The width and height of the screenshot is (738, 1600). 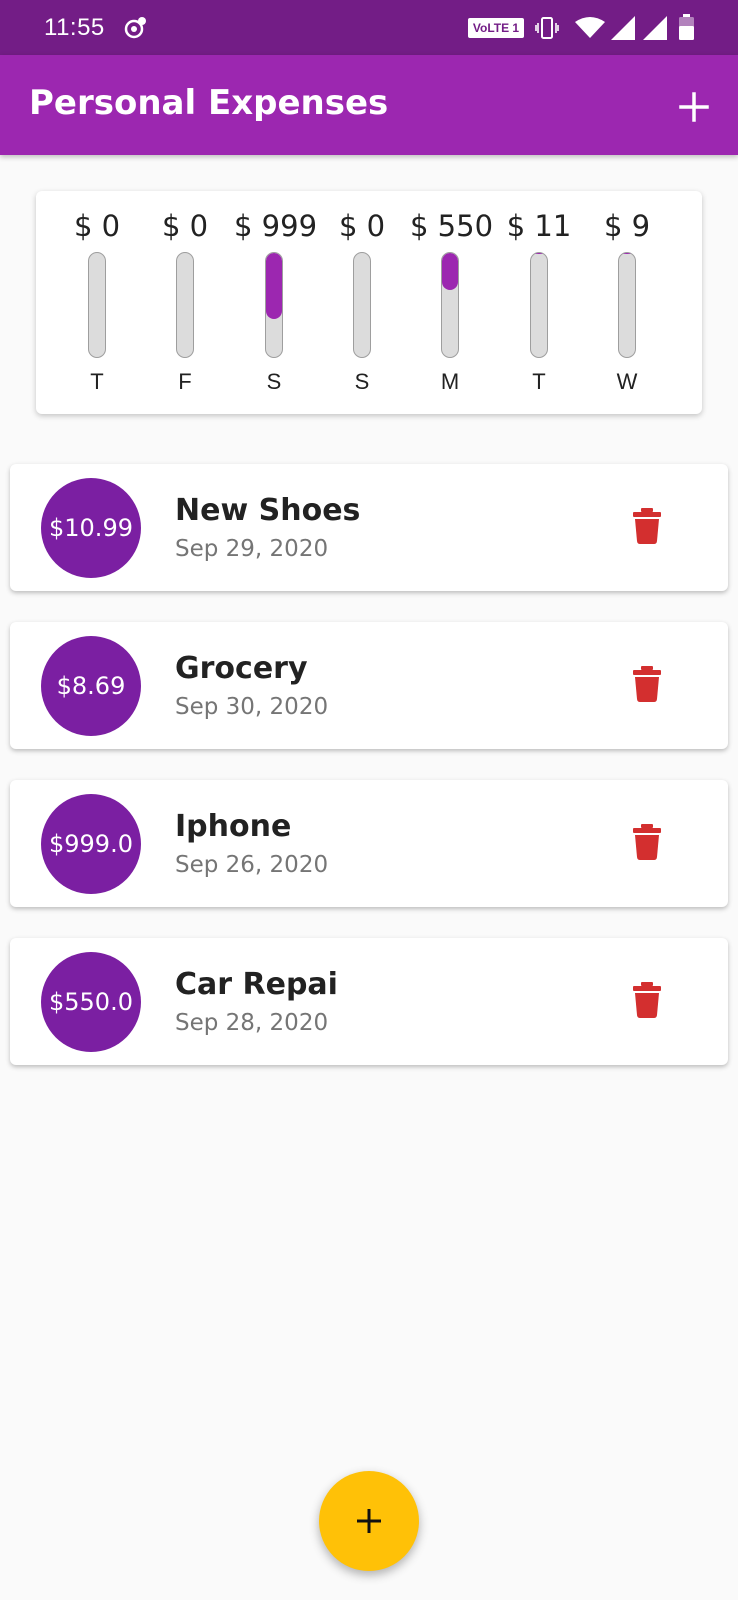 I want to click on volte-badge: VoLTE 1, so click(x=496, y=28).